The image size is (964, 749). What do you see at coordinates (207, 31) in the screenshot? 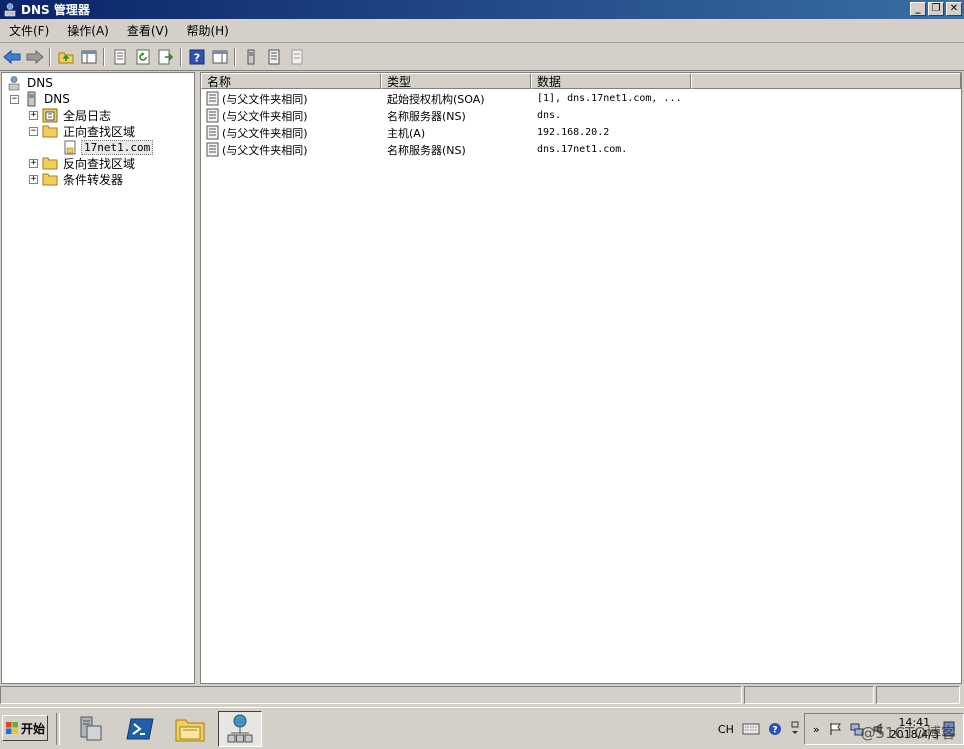
I see `menu-help: 帮助(H)` at bounding box center [207, 31].